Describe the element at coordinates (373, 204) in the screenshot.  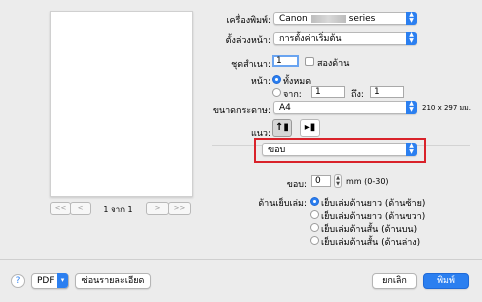
I see `staple-option-label: เย็บเล่มด้านยาว (ด้านซ้าย)` at that location.